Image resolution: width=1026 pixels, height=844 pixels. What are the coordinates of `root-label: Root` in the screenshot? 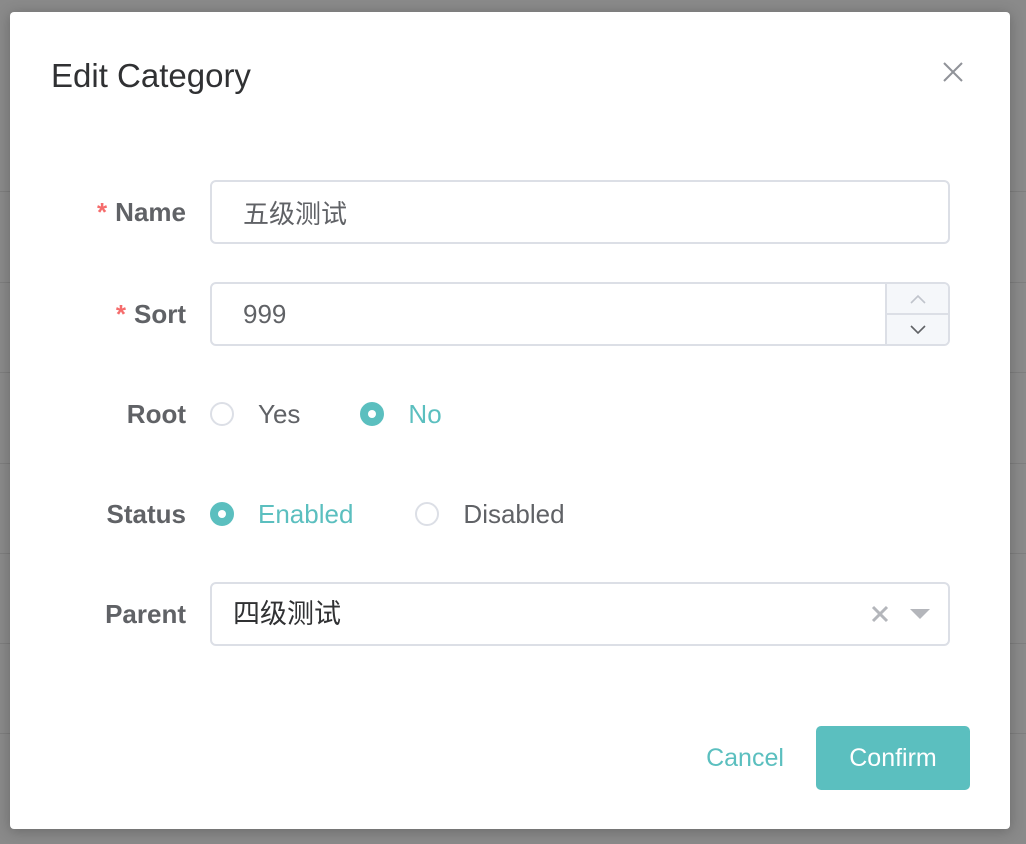 It's located at (156, 414).